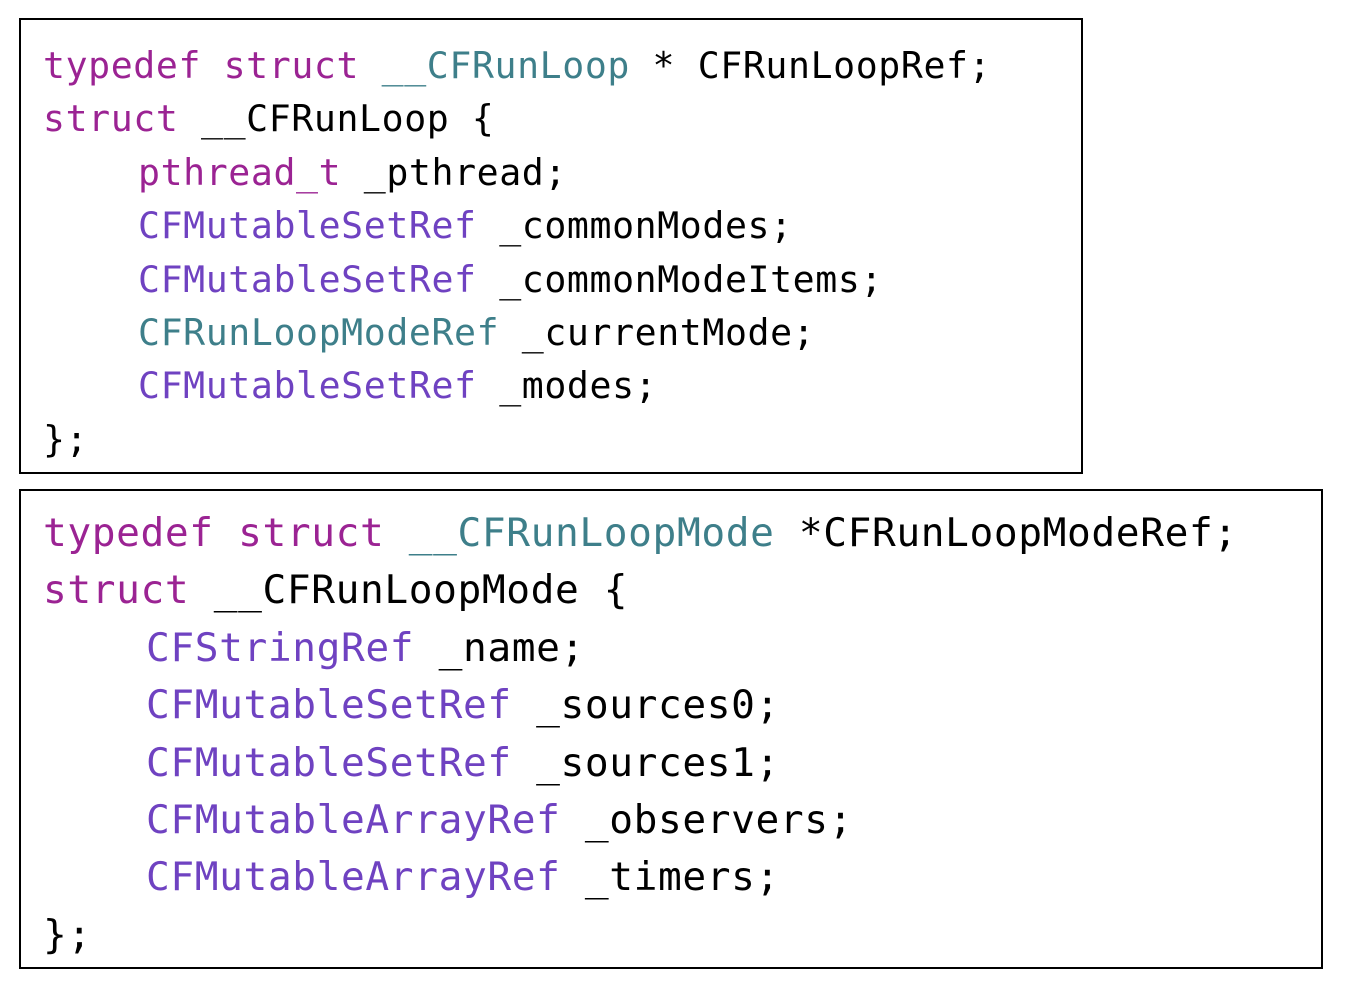 The width and height of the screenshot is (1350, 992). Describe the element at coordinates (505, 65) in the screenshot. I see `struct-name: __CFRunLoop` at that location.